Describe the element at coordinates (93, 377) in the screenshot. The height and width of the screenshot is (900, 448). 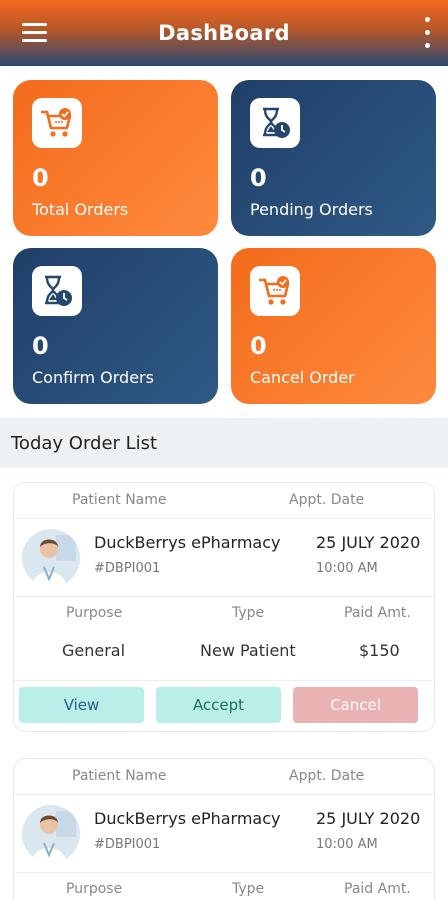
I see `confirm-orders-label: Confirm Orders` at that location.